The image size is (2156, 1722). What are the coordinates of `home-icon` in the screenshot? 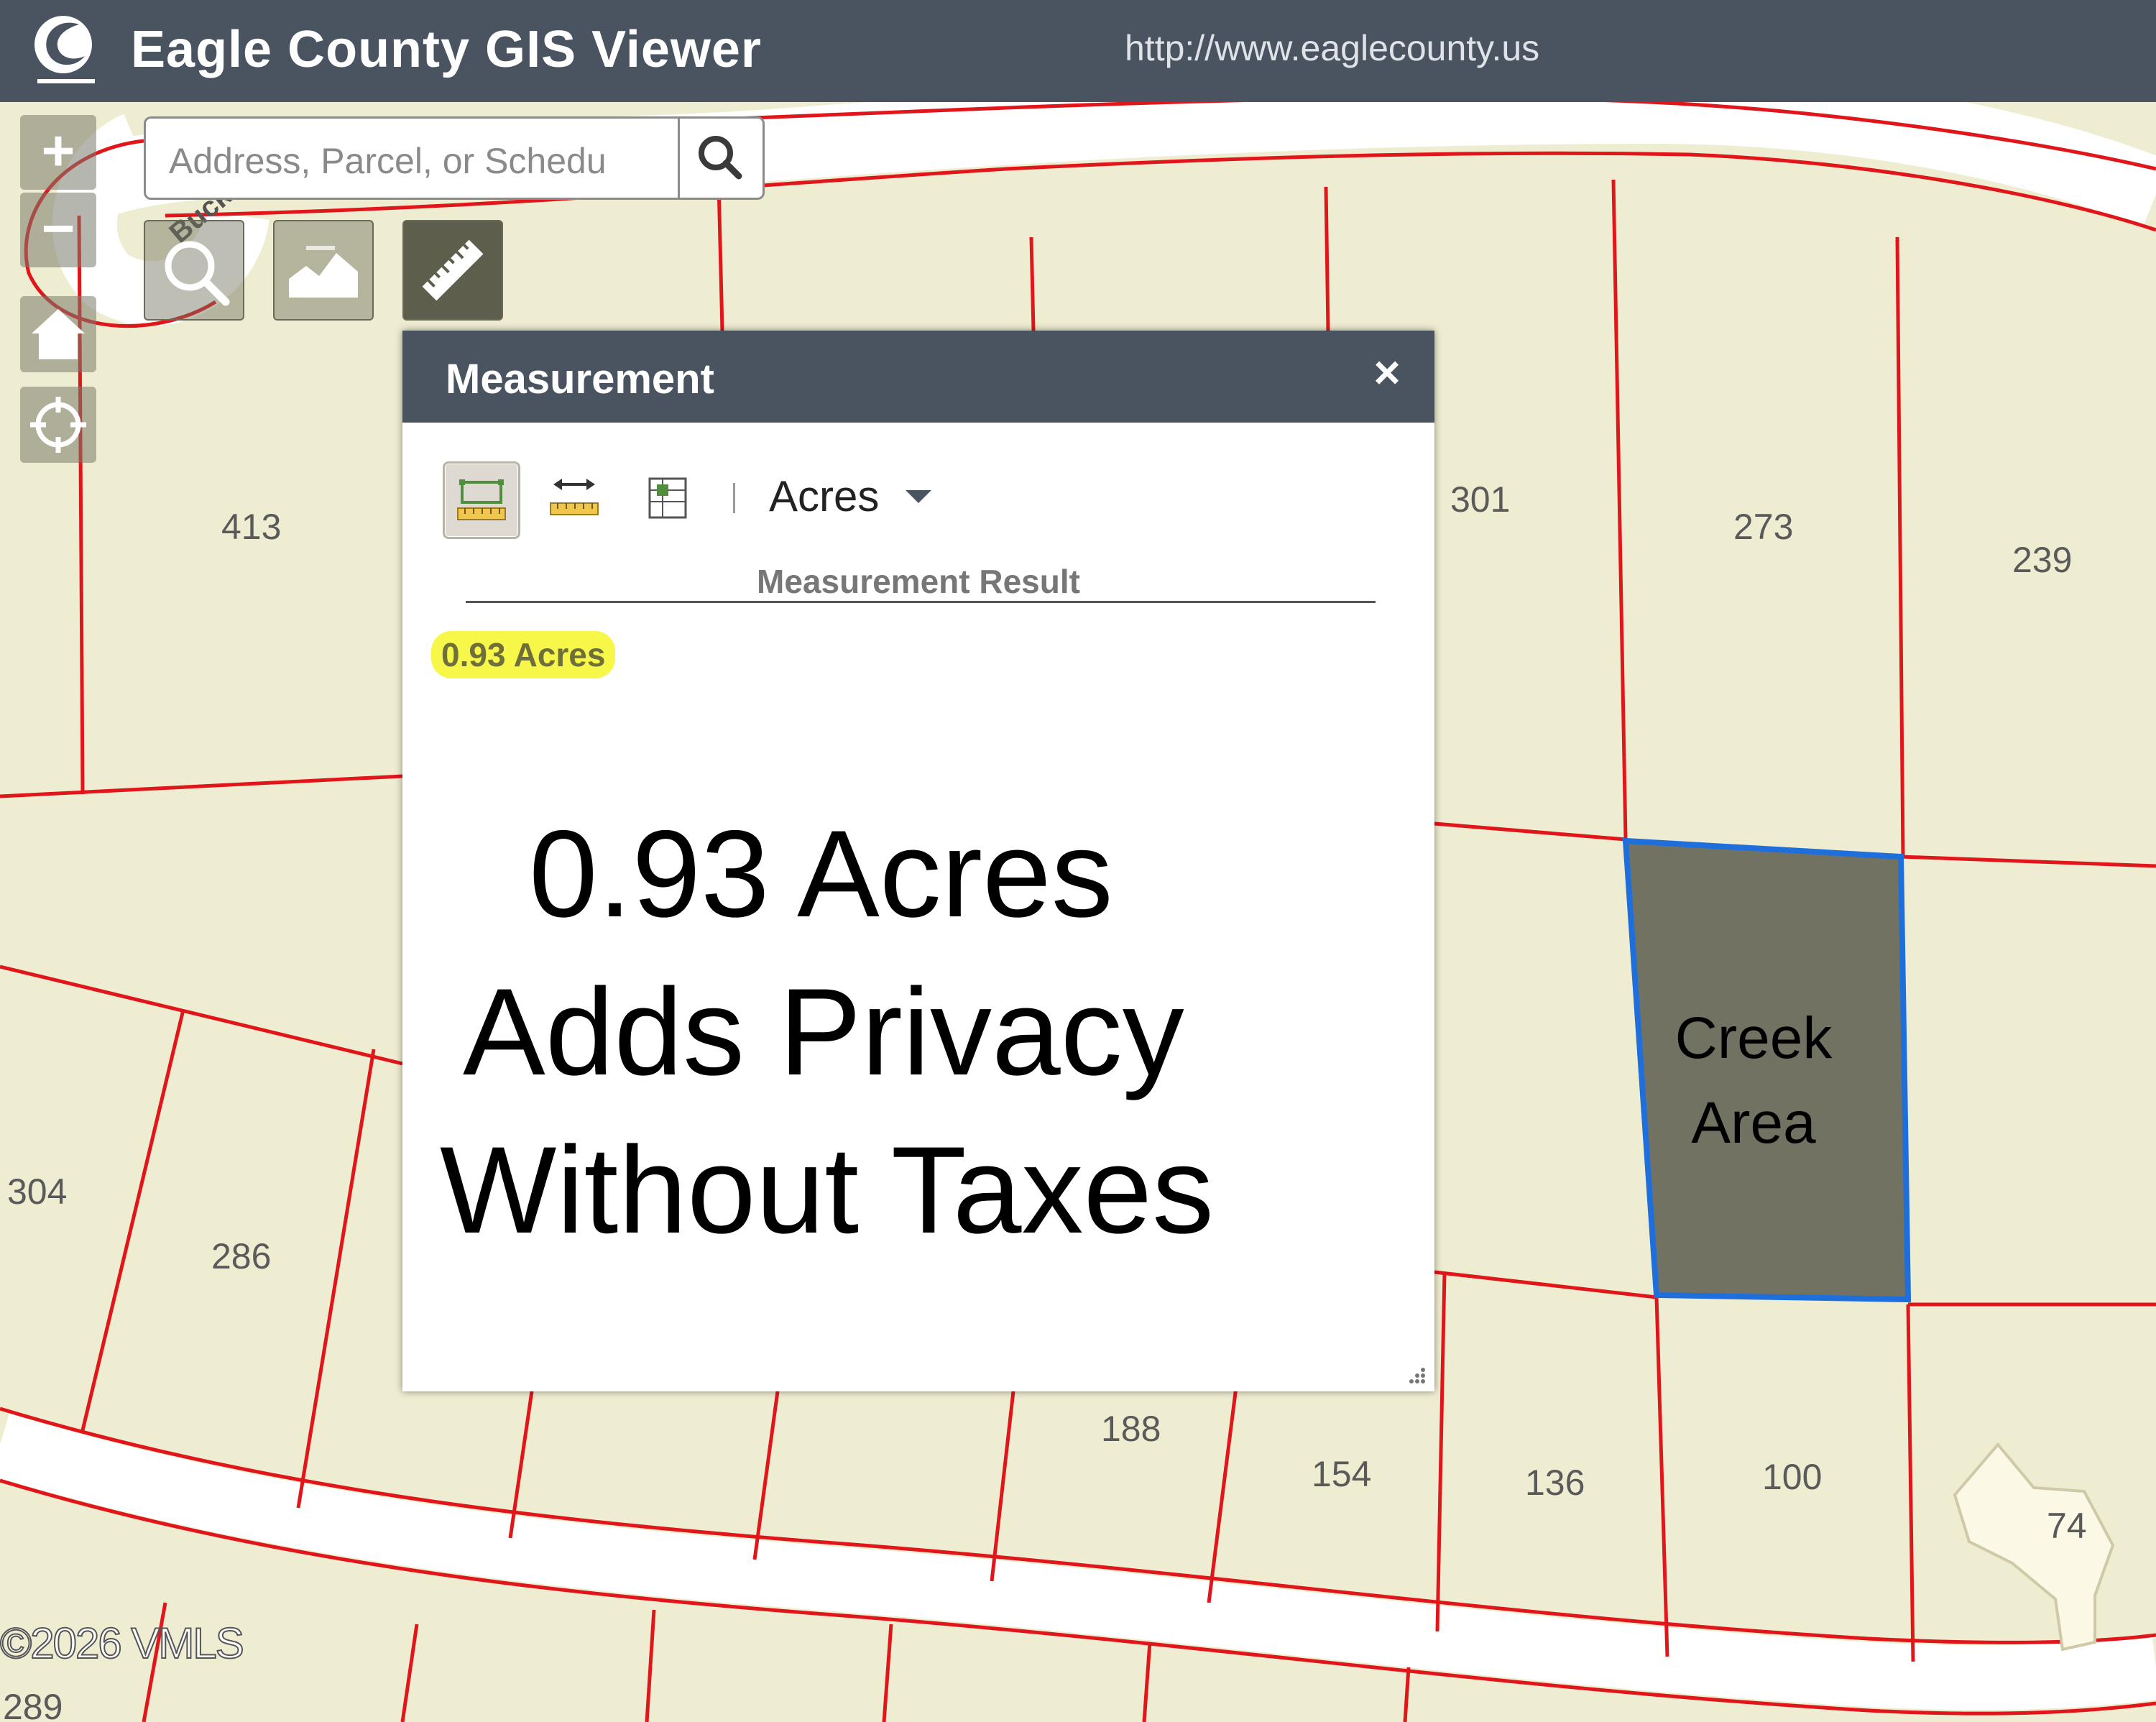 It's located at (59, 334).